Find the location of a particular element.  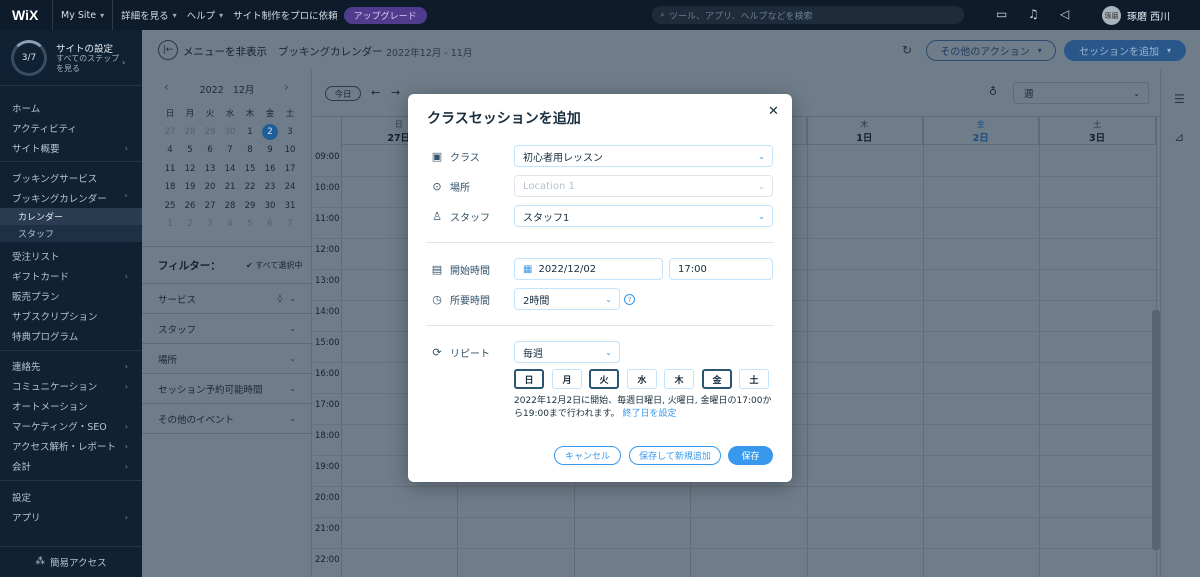

sidebar-item-subscriptions: サブスクリプション is located at coordinates (71, 316).